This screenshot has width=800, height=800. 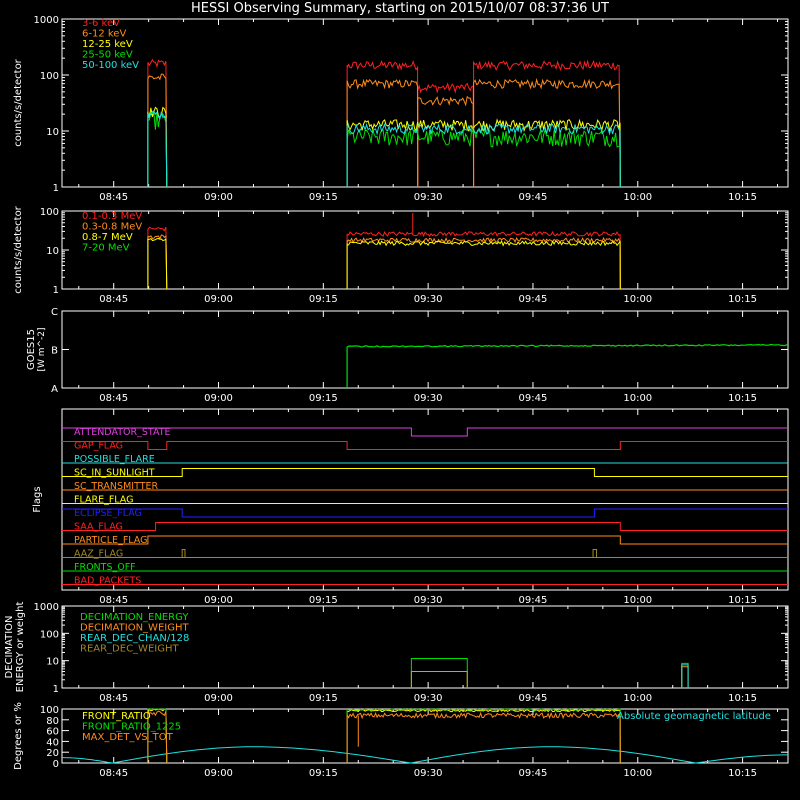 What do you see at coordinates (110, 540) in the screenshot?
I see `flag-label: PARTICLE_FLAG` at bounding box center [110, 540].